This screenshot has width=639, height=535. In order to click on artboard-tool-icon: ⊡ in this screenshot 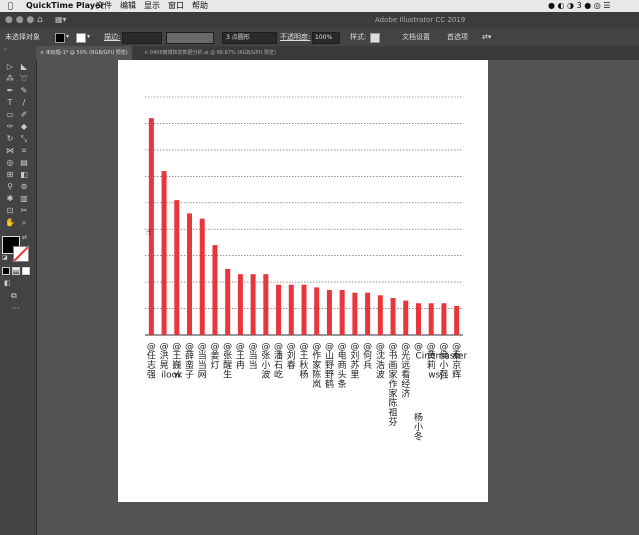, I will do `click(10, 211)`.